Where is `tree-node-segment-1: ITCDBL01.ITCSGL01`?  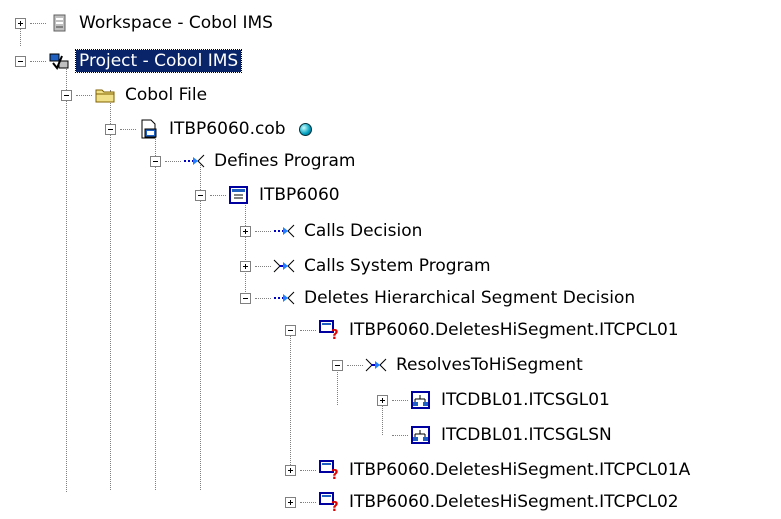 tree-node-segment-1: ITCDBL01.ITCSGL01 is located at coordinates (495, 400).